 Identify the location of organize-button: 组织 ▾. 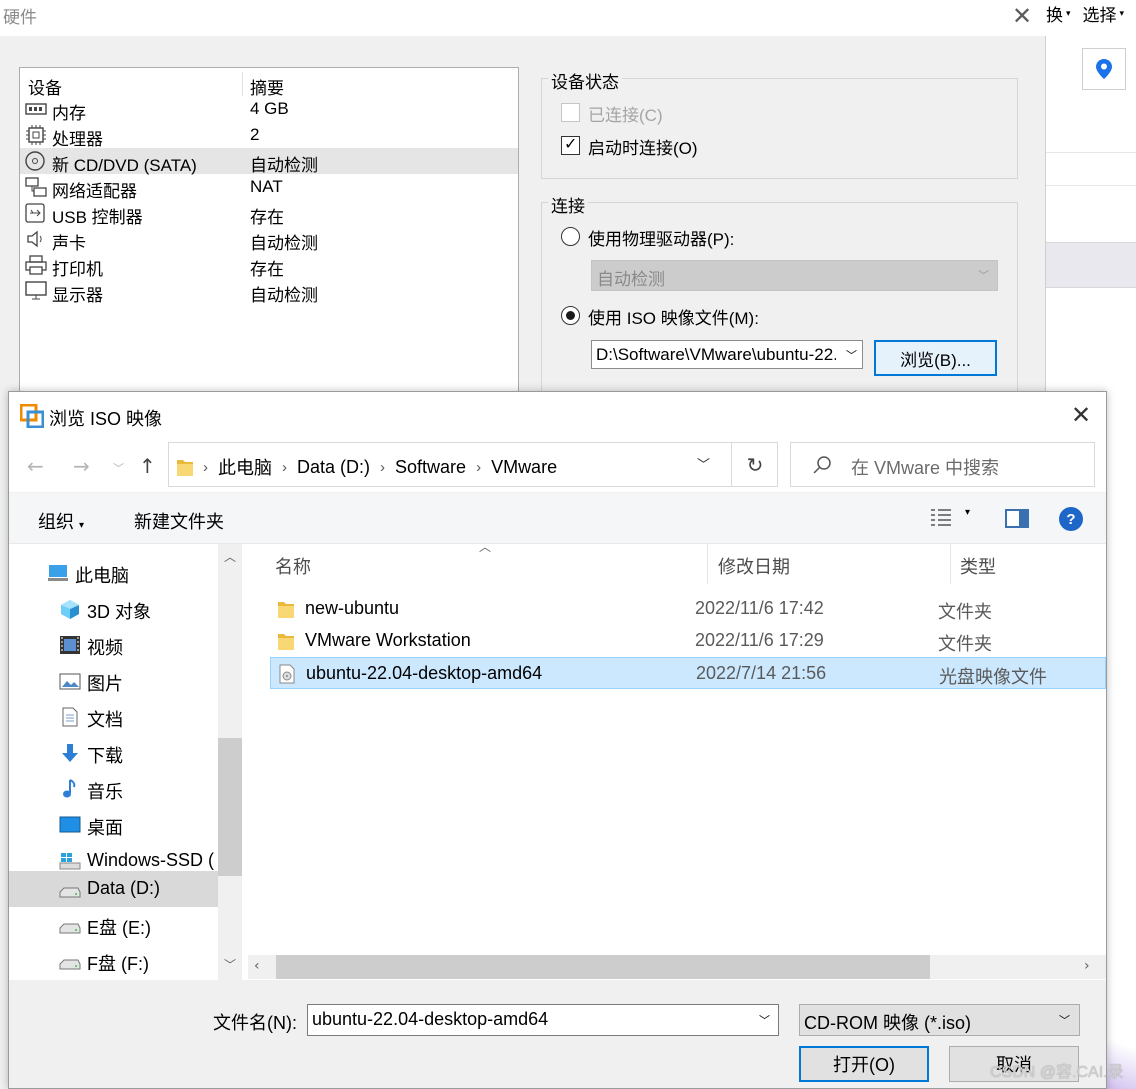
(61, 521).